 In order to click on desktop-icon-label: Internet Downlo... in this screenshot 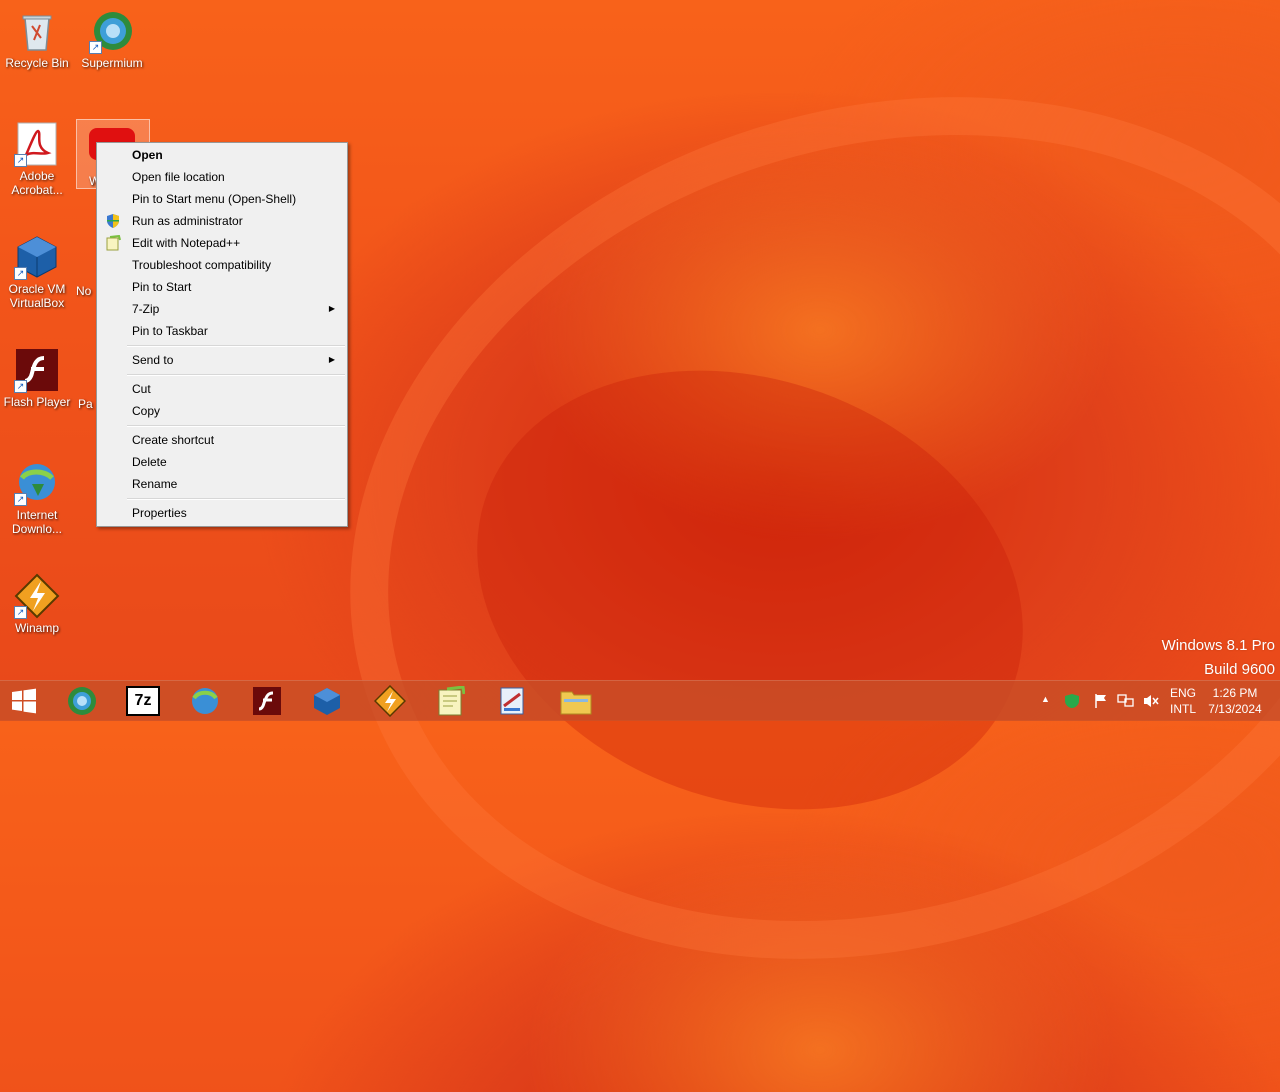, I will do `click(37, 522)`.